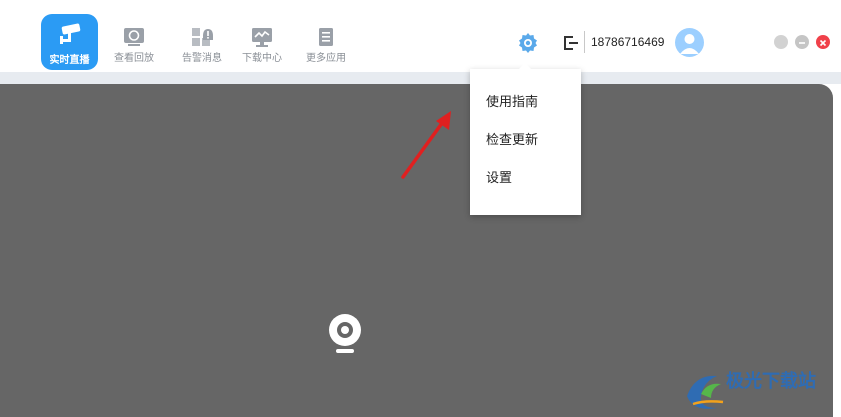 The image size is (841, 417). What do you see at coordinates (345, 333) in the screenshot?
I see `webcam-icon` at bounding box center [345, 333].